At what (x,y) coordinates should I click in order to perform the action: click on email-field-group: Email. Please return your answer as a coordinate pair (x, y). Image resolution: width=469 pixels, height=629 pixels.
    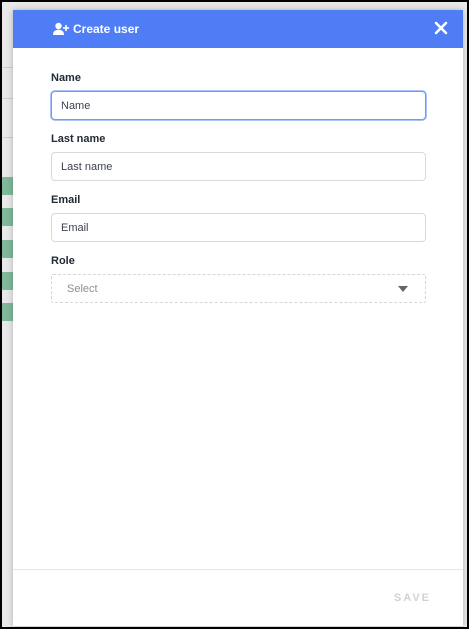
    Looking at the image, I should click on (238, 218).